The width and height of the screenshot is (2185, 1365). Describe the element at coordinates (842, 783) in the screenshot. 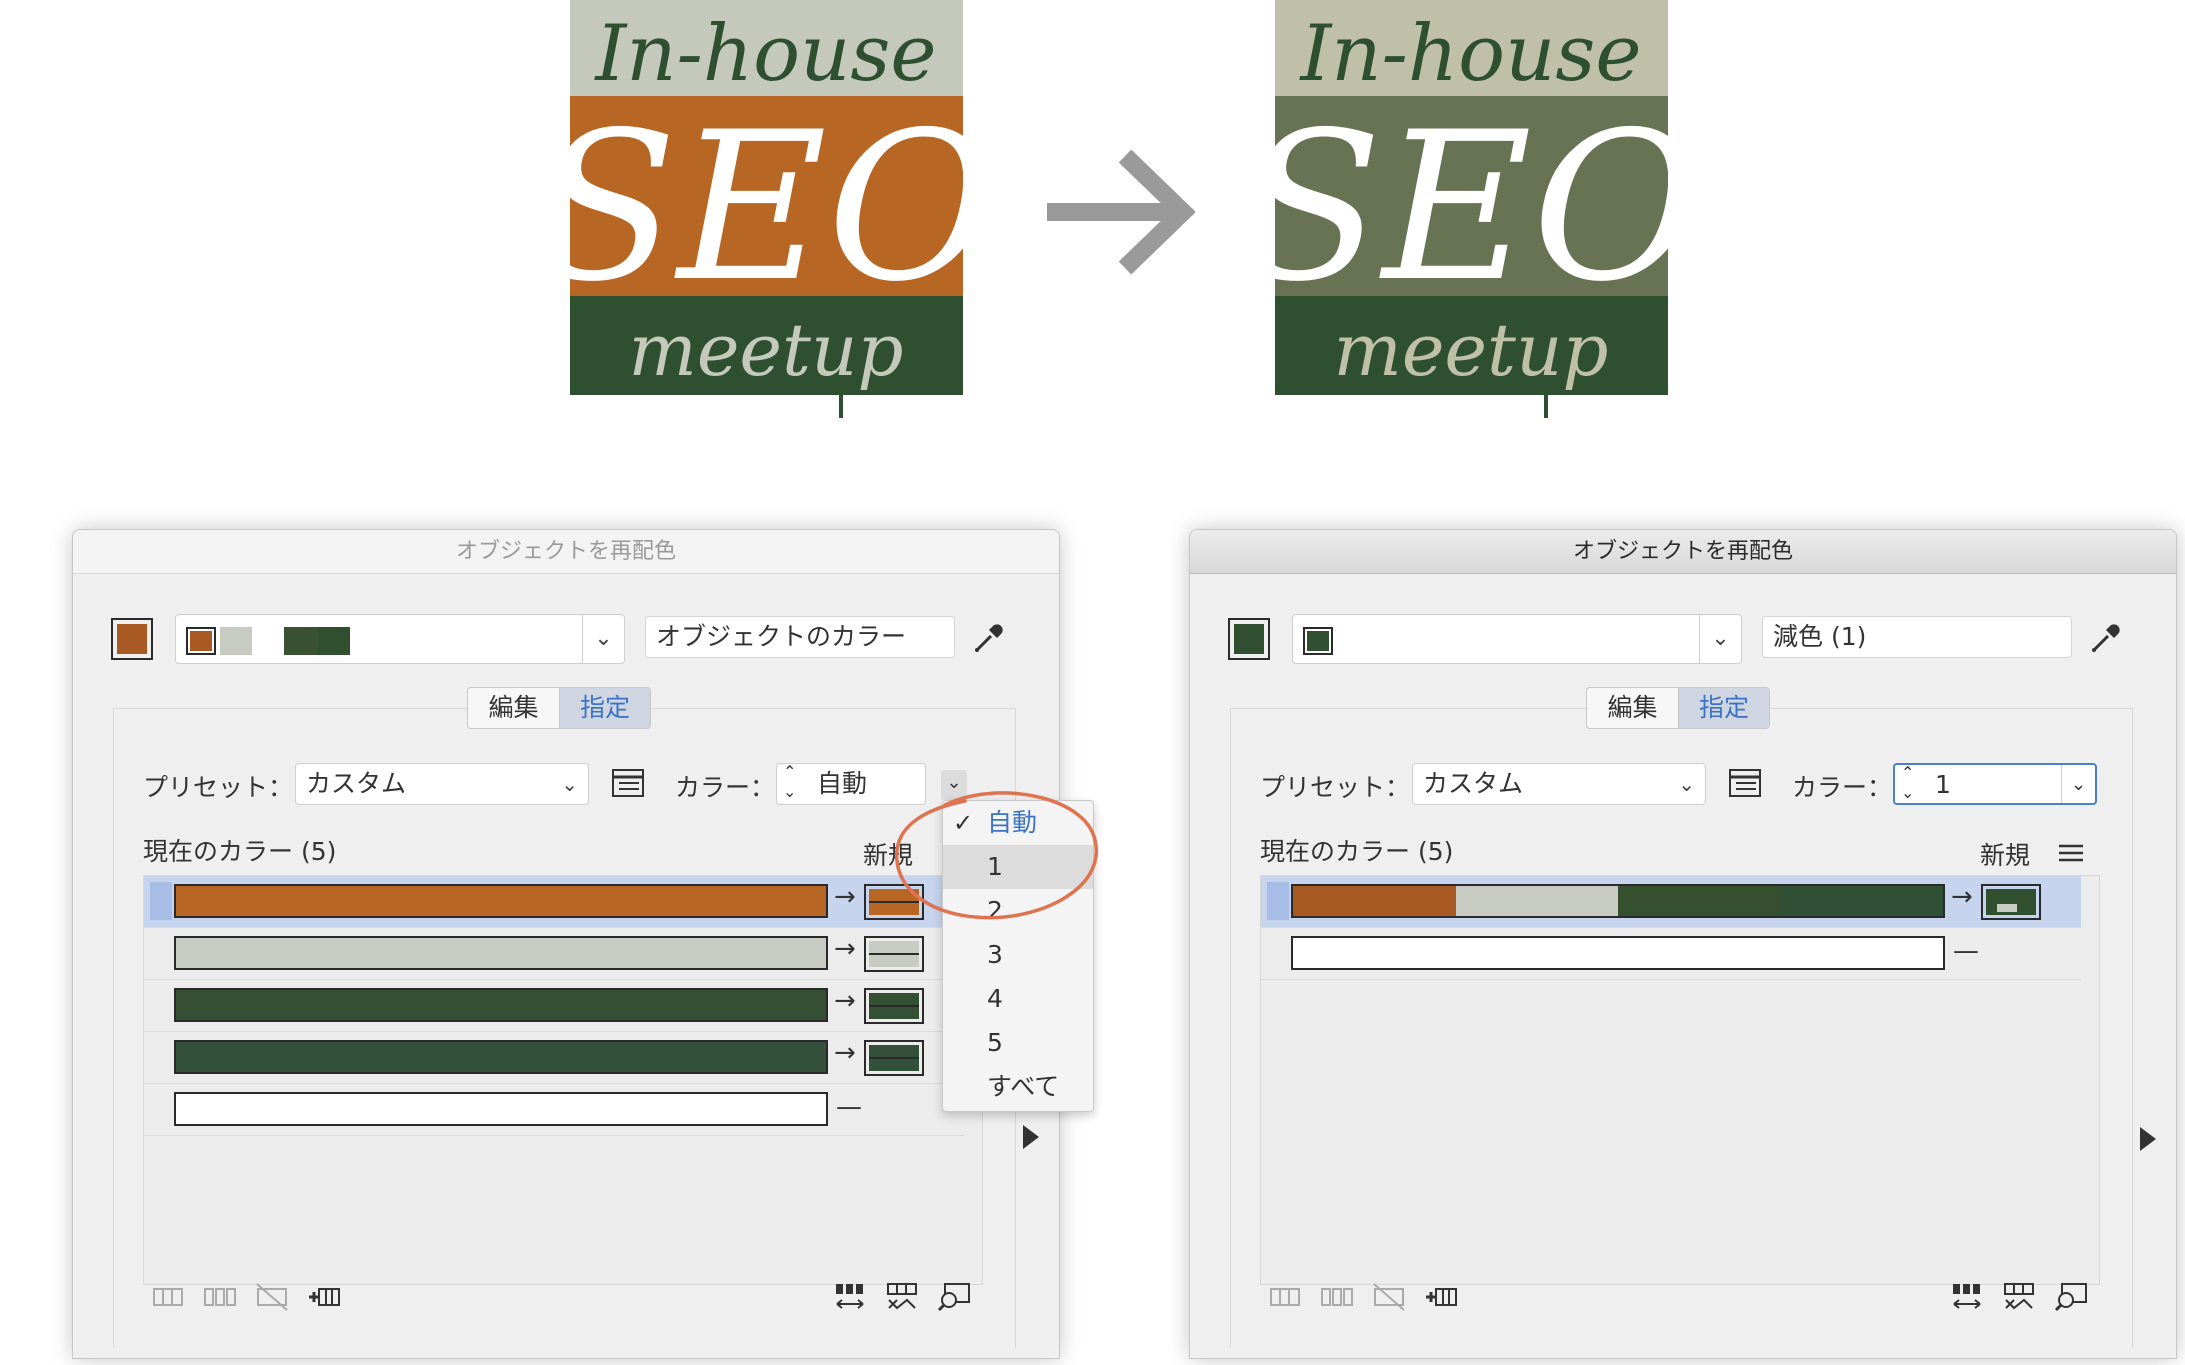

I see `color-count-value: 自動` at that location.